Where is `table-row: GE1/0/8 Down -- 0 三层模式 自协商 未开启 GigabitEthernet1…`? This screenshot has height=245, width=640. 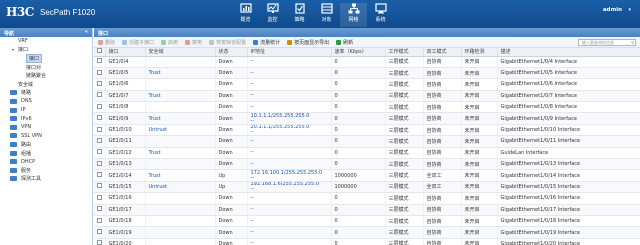 table-row: GE1/0/8 Down -- 0 三层模式 自协商 未开启 GigabitEthernet1… is located at coordinates (367, 107).